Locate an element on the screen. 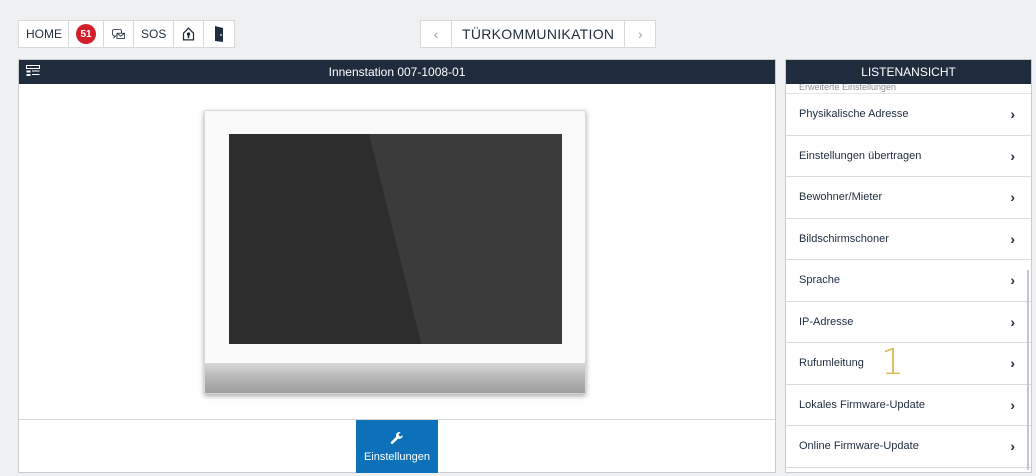 The width and height of the screenshot is (1036, 476). list-item-label: Bildschirmschoner is located at coordinates (844, 238).